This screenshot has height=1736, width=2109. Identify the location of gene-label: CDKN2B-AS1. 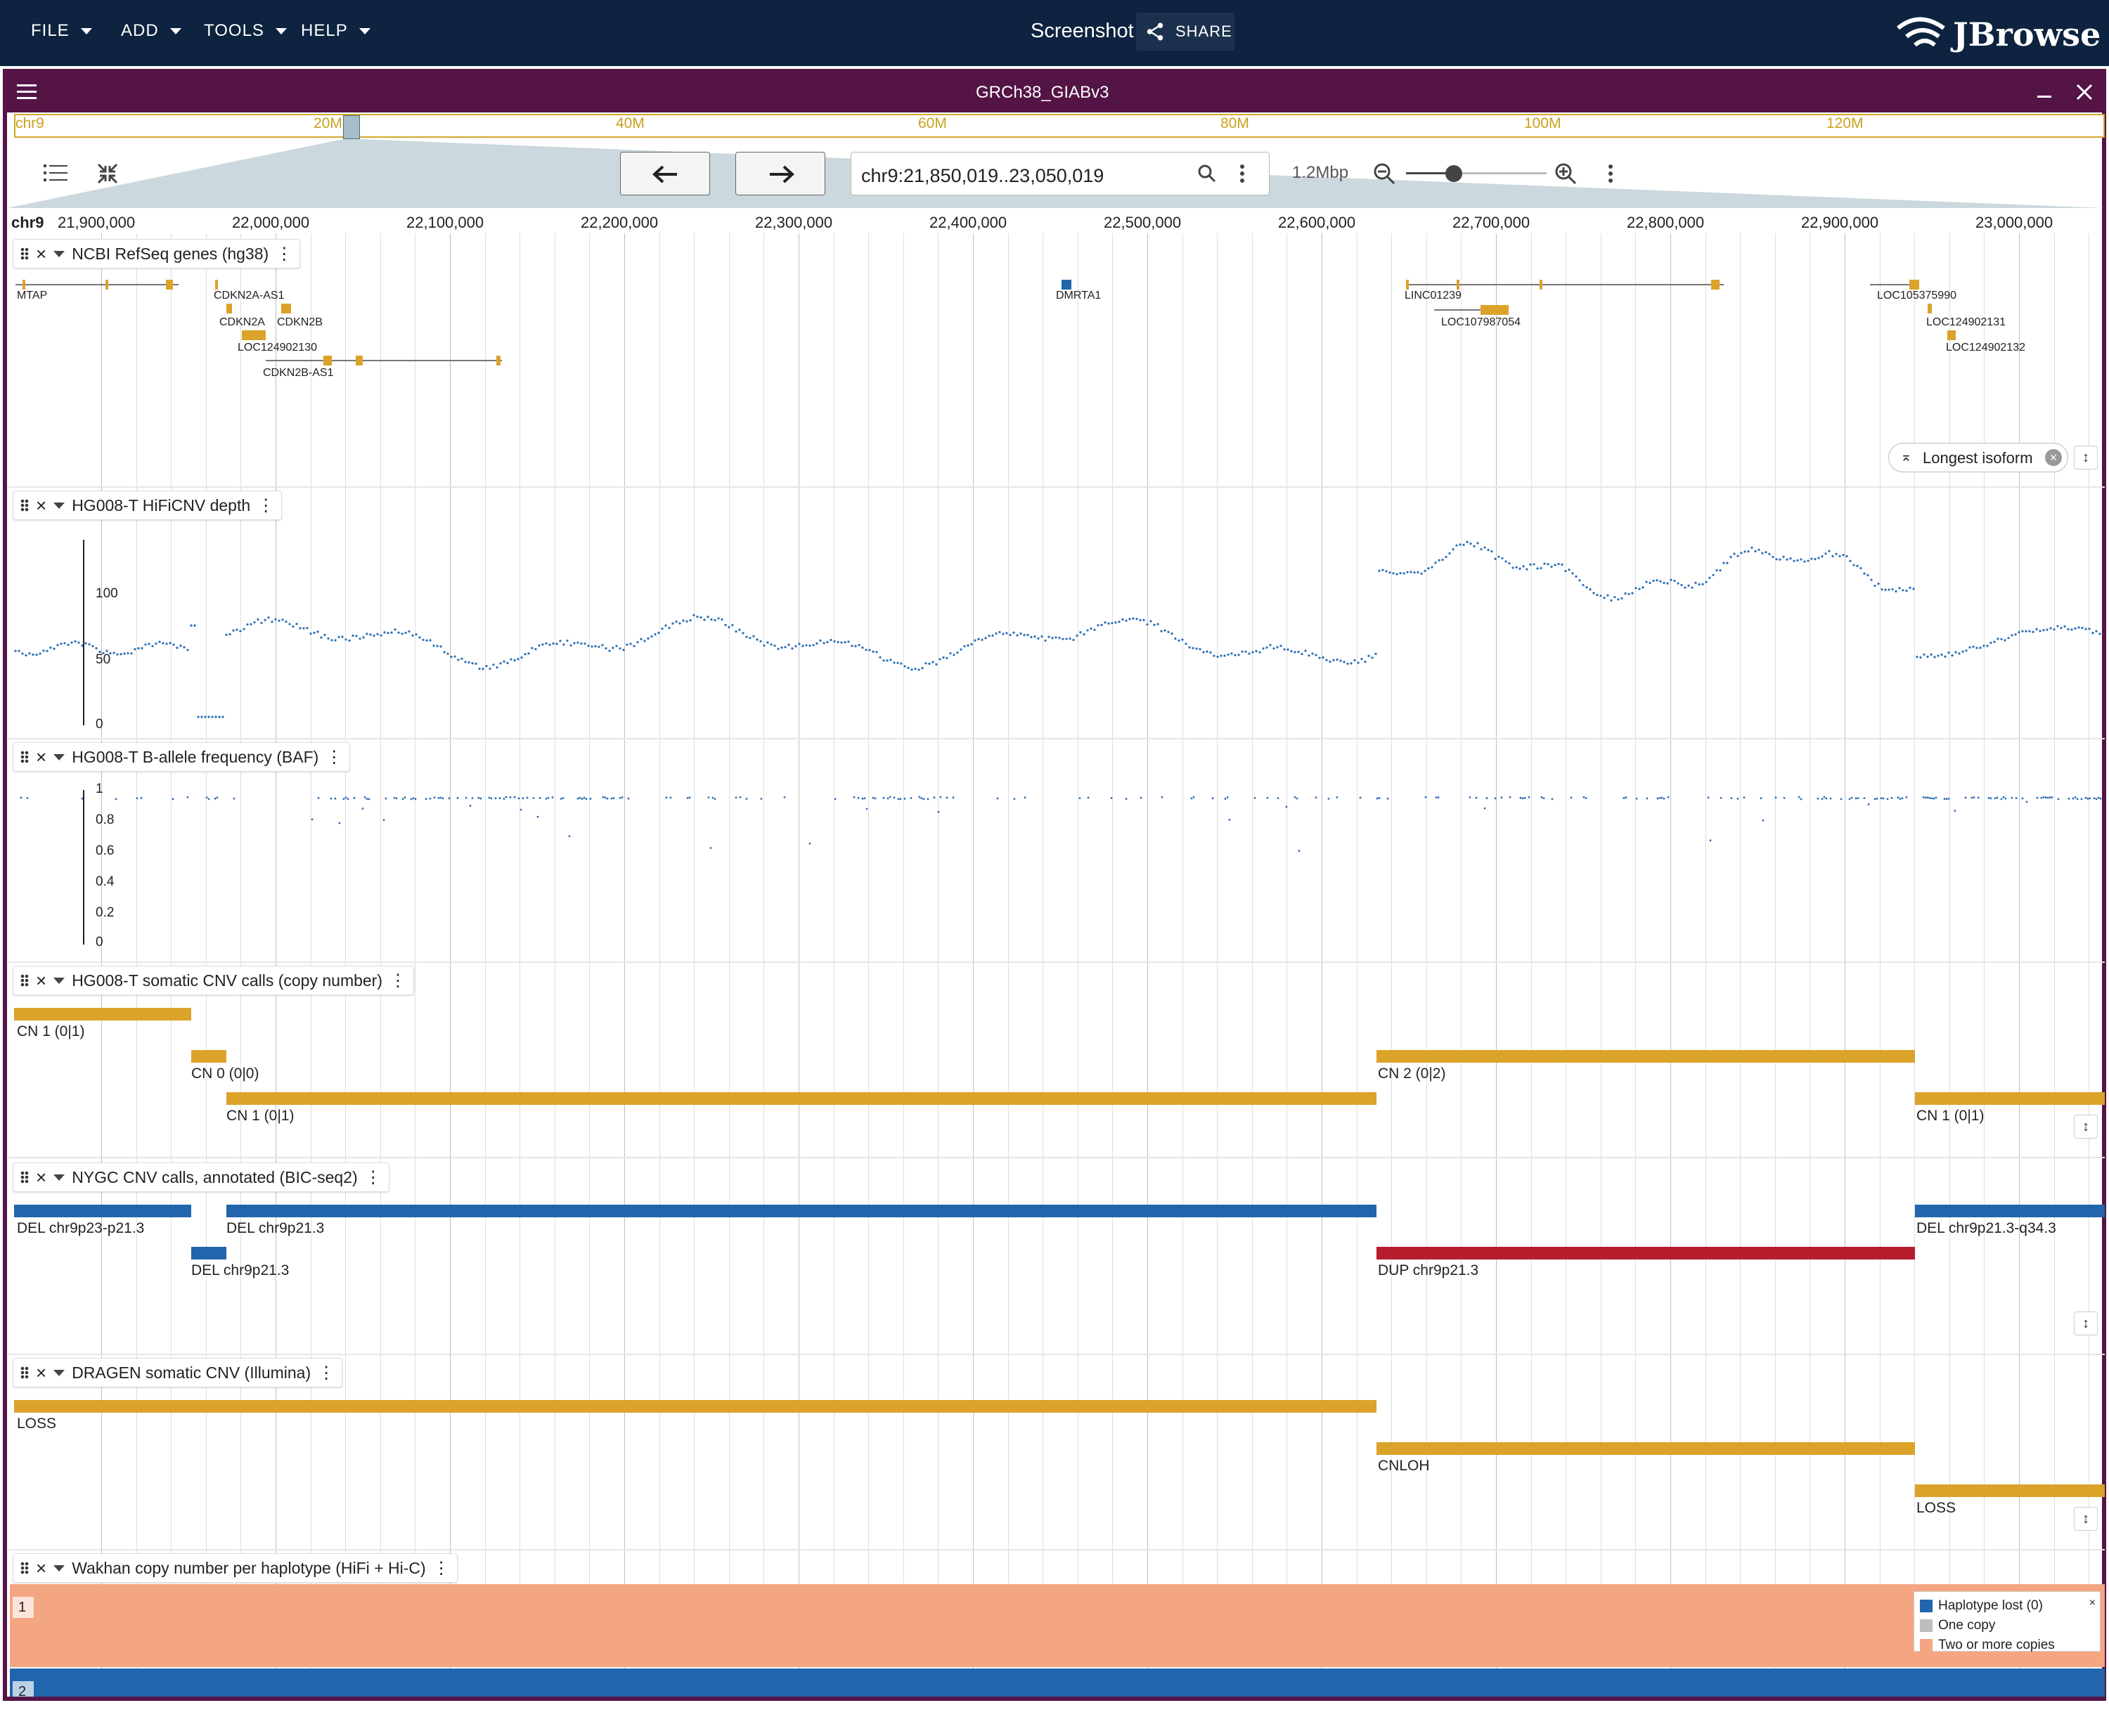
(298, 373).